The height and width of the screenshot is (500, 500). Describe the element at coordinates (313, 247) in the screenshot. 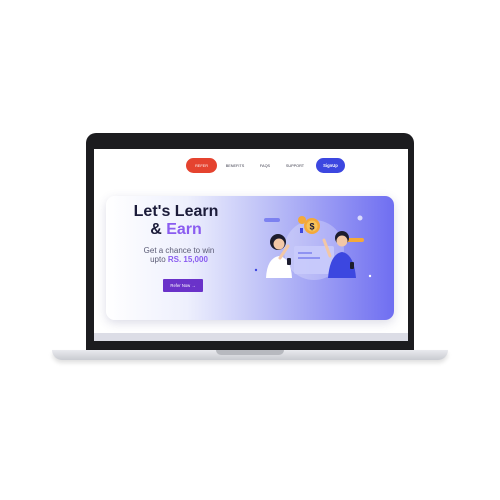

I see `hero-illustration: $` at that location.